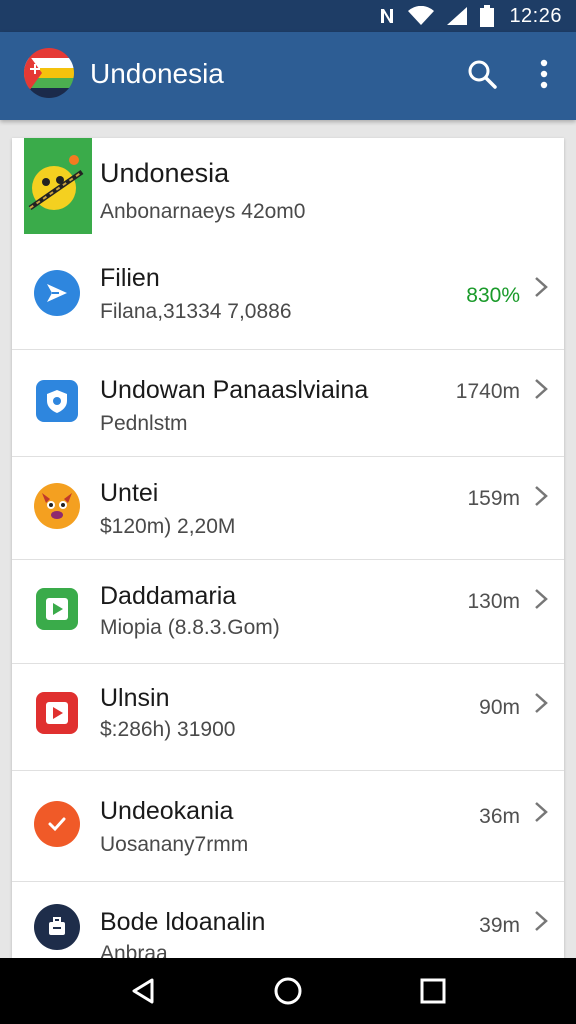  Describe the element at coordinates (168, 729) in the screenshot. I see `item-subtitle: $:286h) 31900` at that location.